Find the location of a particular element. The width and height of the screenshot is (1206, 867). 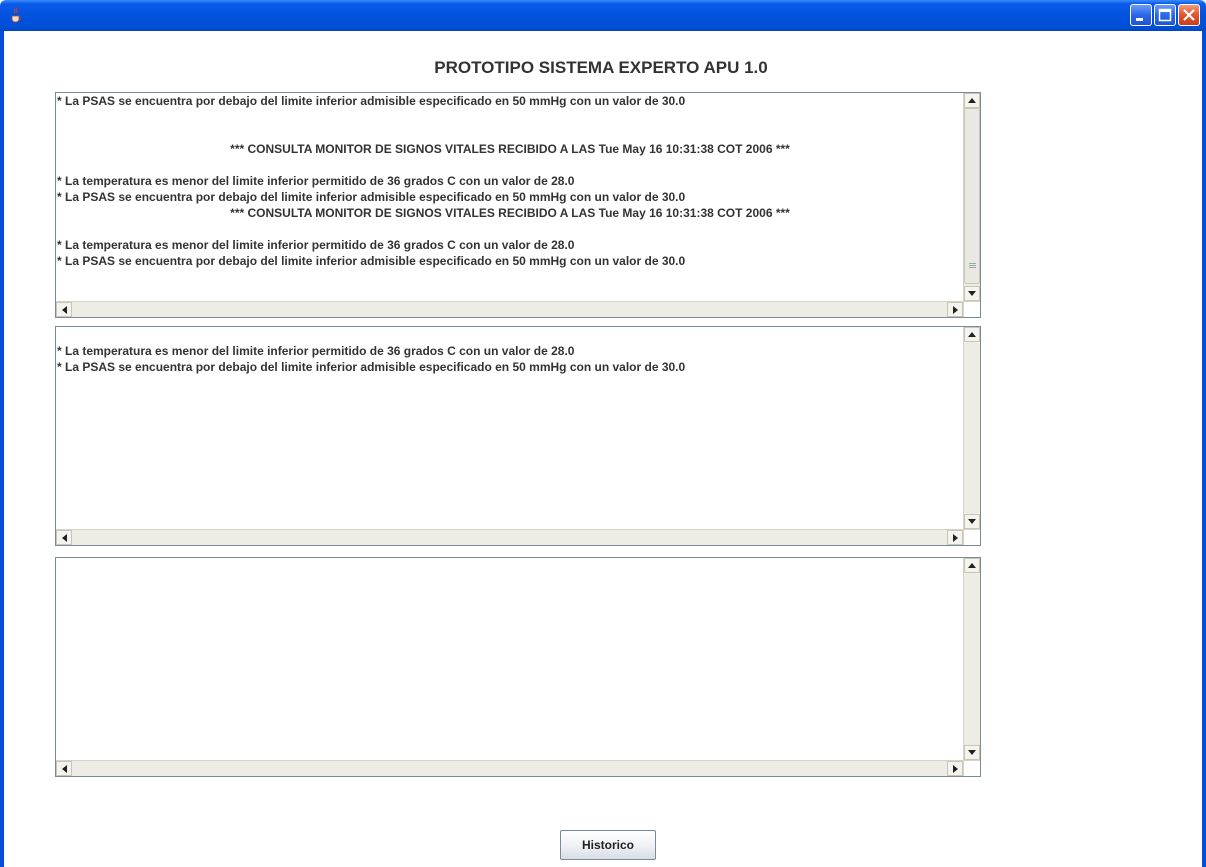

close-icon is located at coordinates (1189, 15).